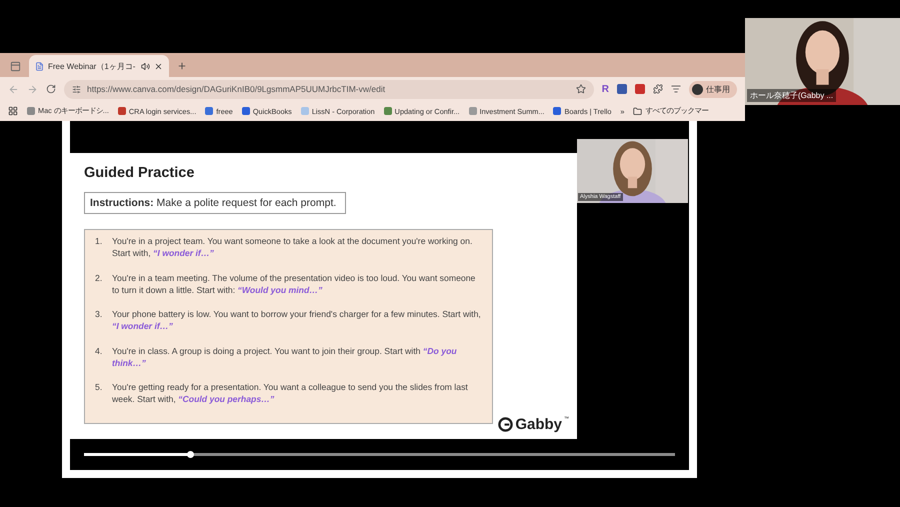 The height and width of the screenshot is (507, 900). I want to click on site-settings-icon, so click(76, 89).